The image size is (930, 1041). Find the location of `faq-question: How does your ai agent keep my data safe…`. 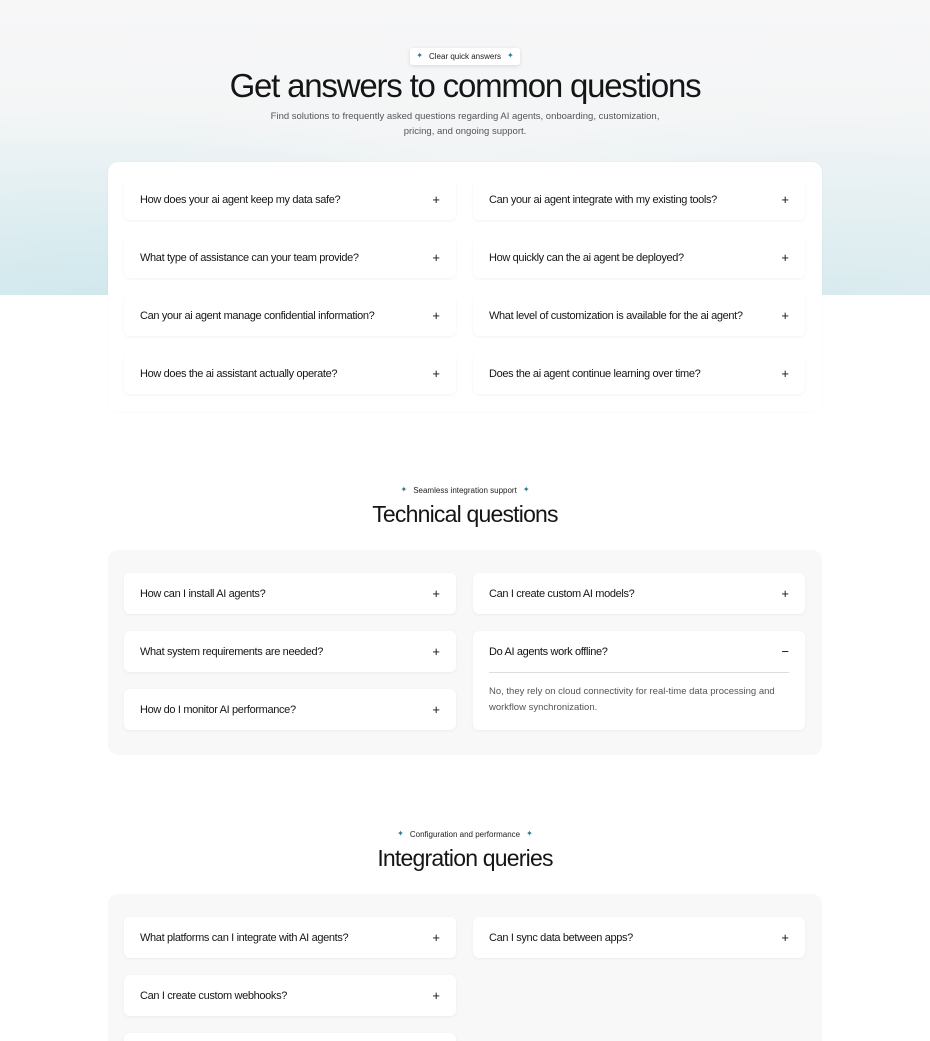

faq-question: How does your ai agent keep my data safe… is located at coordinates (240, 199).